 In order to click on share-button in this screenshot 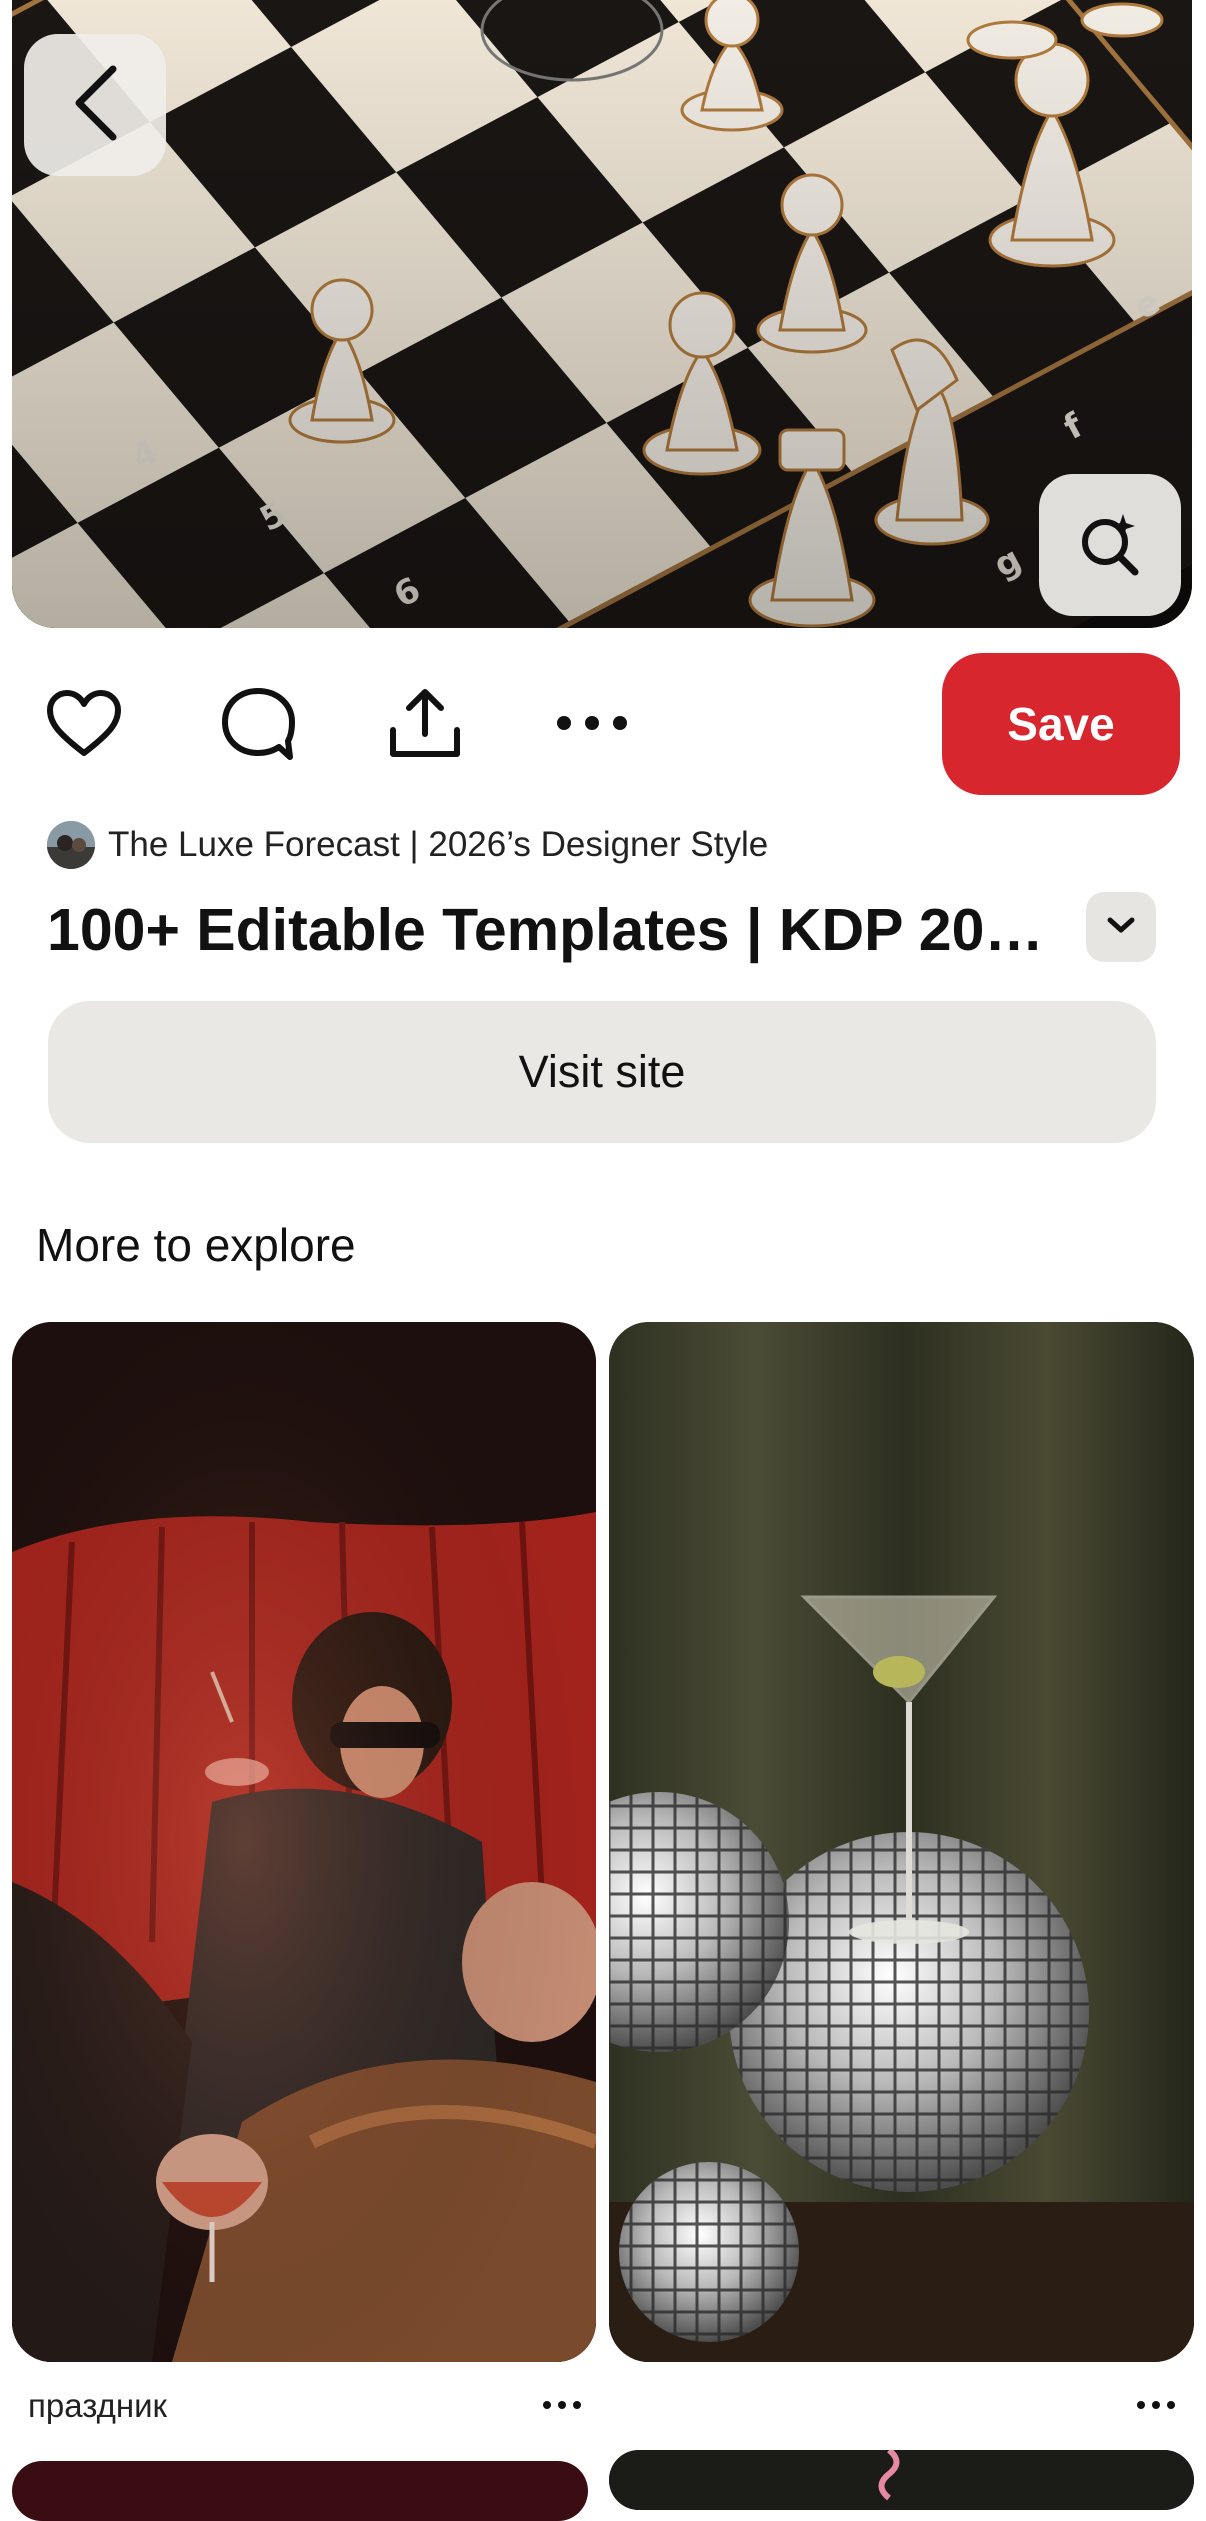, I will do `click(425, 726)`.